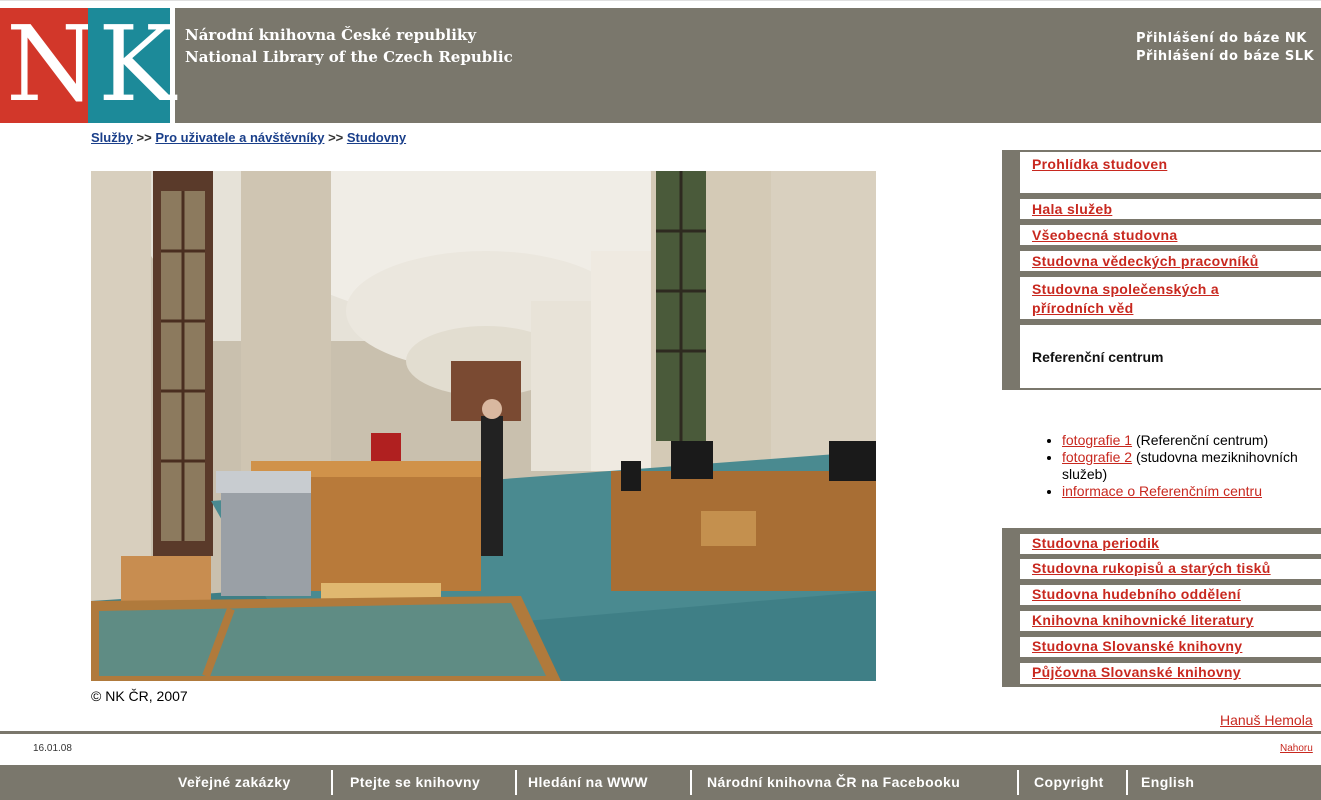 This screenshot has width=1321, height=800. Describe the element at coordinates (415, 782) in the screenshot. I see `footer-ptejte-se: Ptejte se knihovny` at that location.